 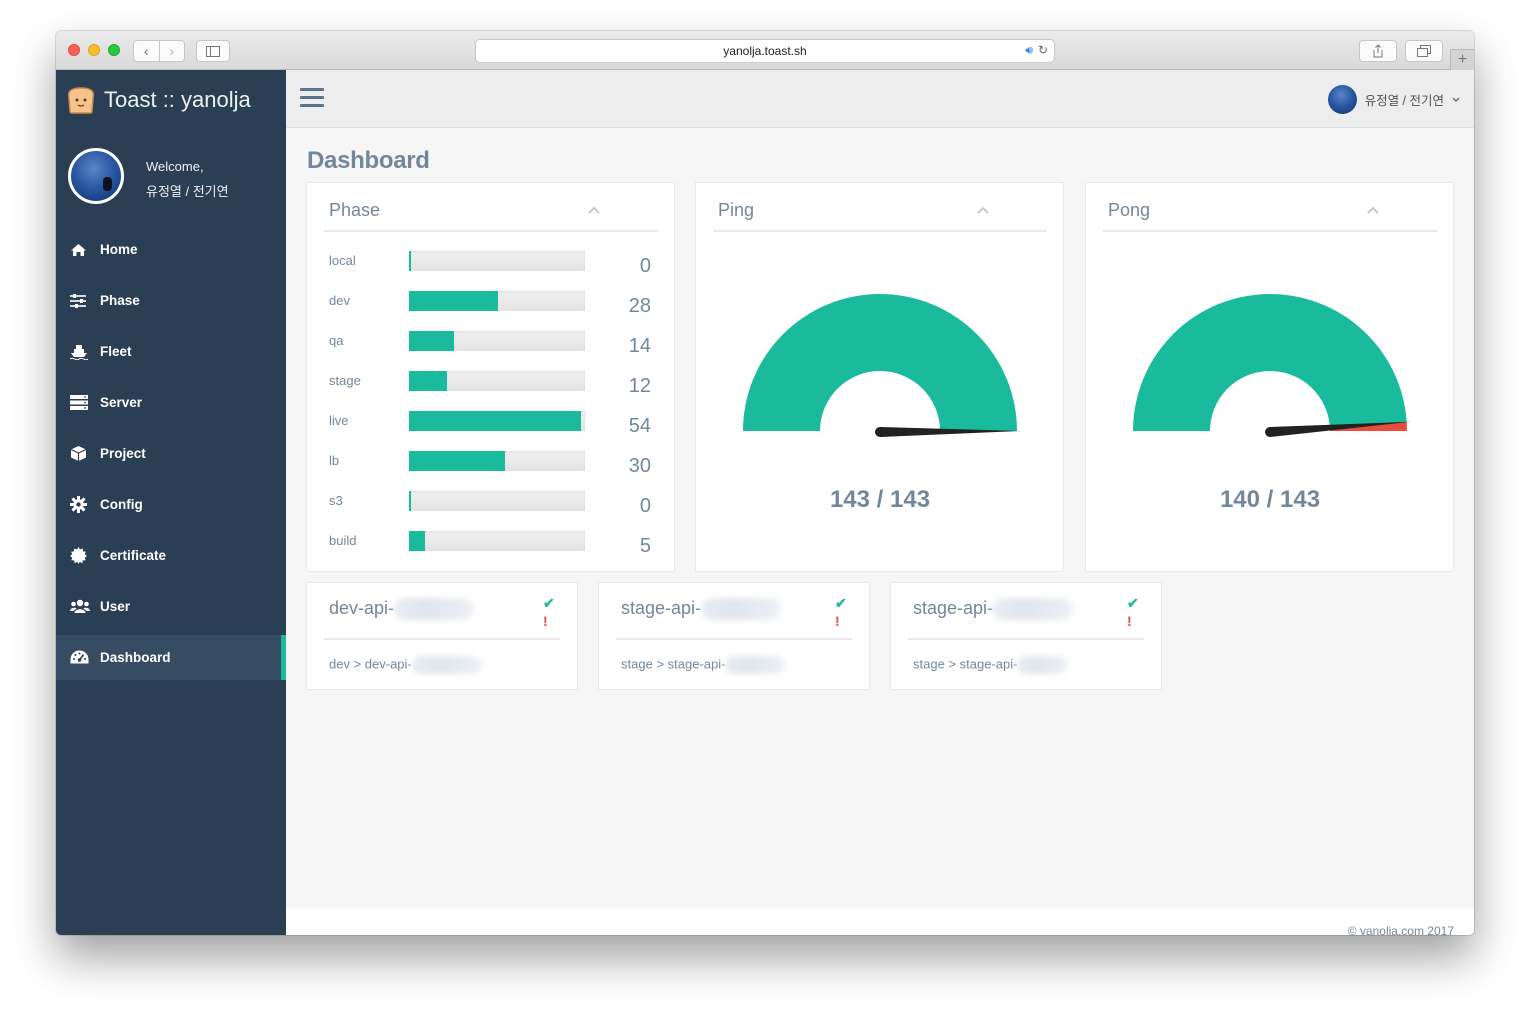 What do you see at coordinates (880, 99) in the screenshot?
I see `top-navigation: 유정열 / 전기연` at bounding box center [880, 99].